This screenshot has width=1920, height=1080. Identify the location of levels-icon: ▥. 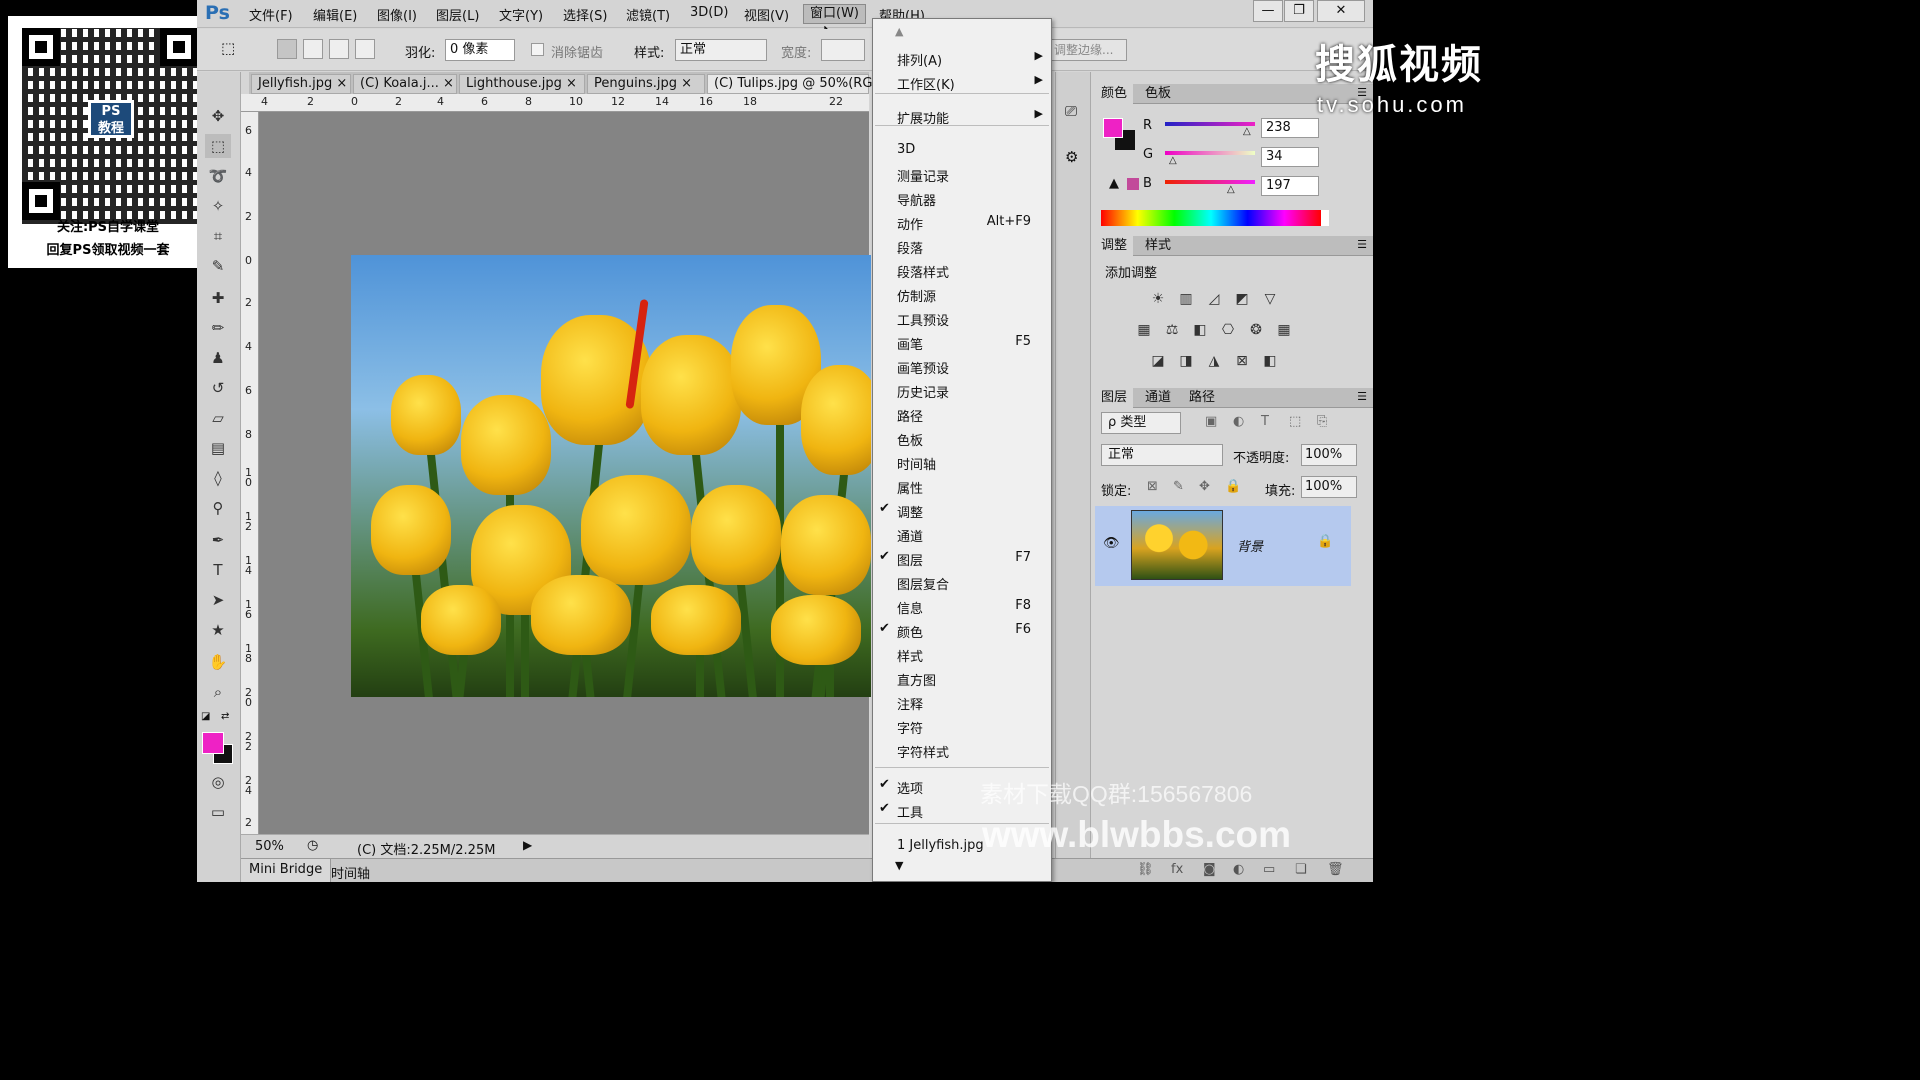
(1186, 299).